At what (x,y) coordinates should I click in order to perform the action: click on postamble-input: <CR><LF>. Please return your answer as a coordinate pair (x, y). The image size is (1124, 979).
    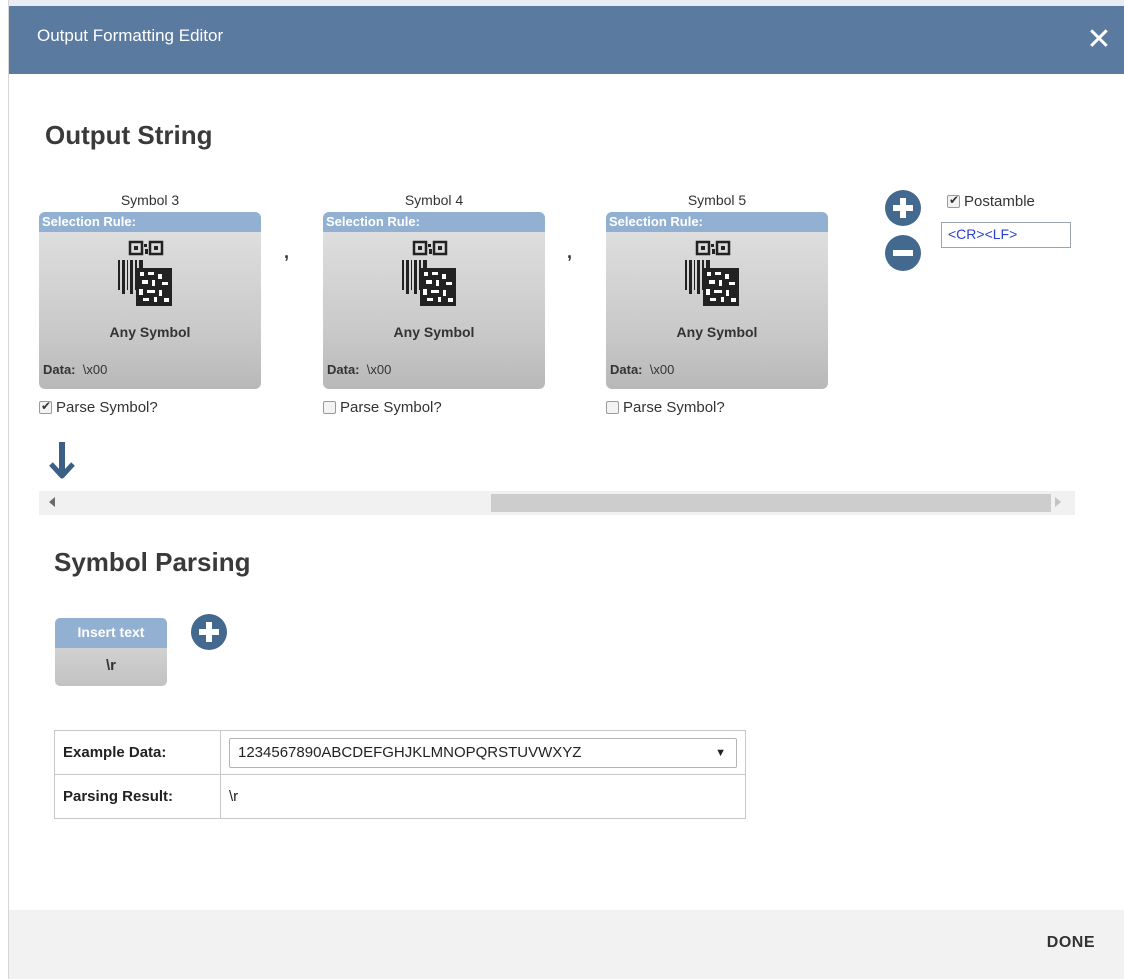
    Looking at the image, I should click on (1006, 235).